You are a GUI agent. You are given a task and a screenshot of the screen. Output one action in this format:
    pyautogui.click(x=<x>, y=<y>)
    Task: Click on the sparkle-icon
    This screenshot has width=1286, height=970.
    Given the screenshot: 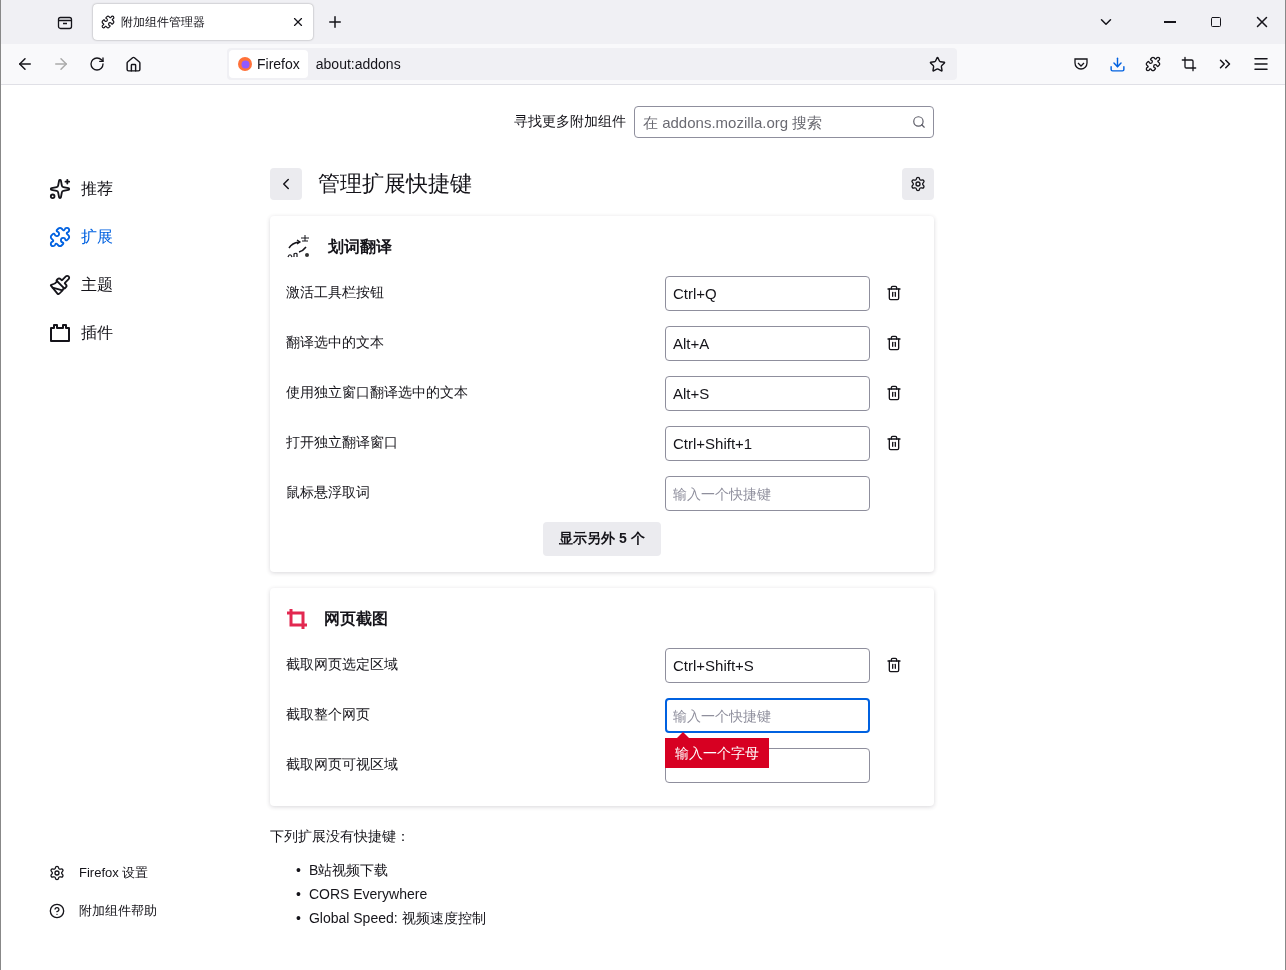 What is the action you would take?
    pyautogui.click(x=60, y=189)
    